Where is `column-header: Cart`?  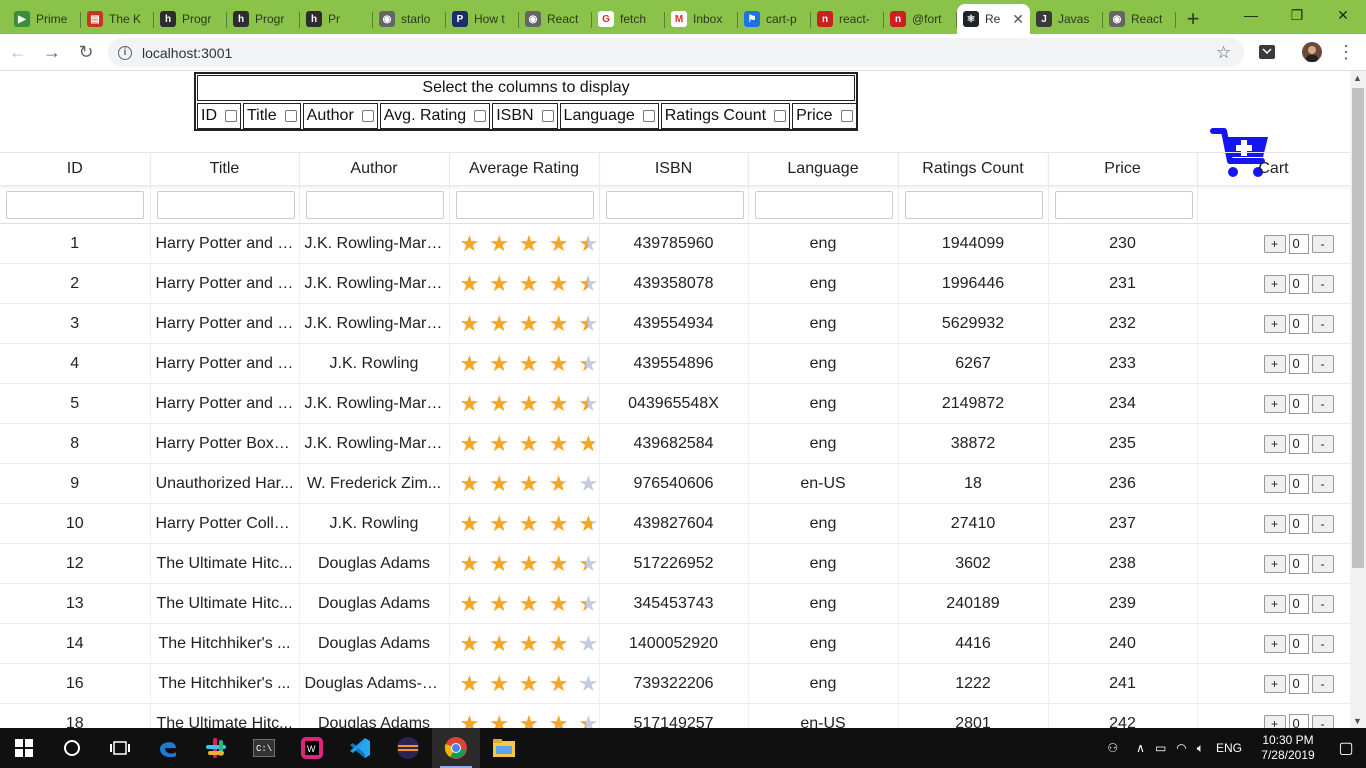 column-header: Cart is located at coordinates (1273, 169).